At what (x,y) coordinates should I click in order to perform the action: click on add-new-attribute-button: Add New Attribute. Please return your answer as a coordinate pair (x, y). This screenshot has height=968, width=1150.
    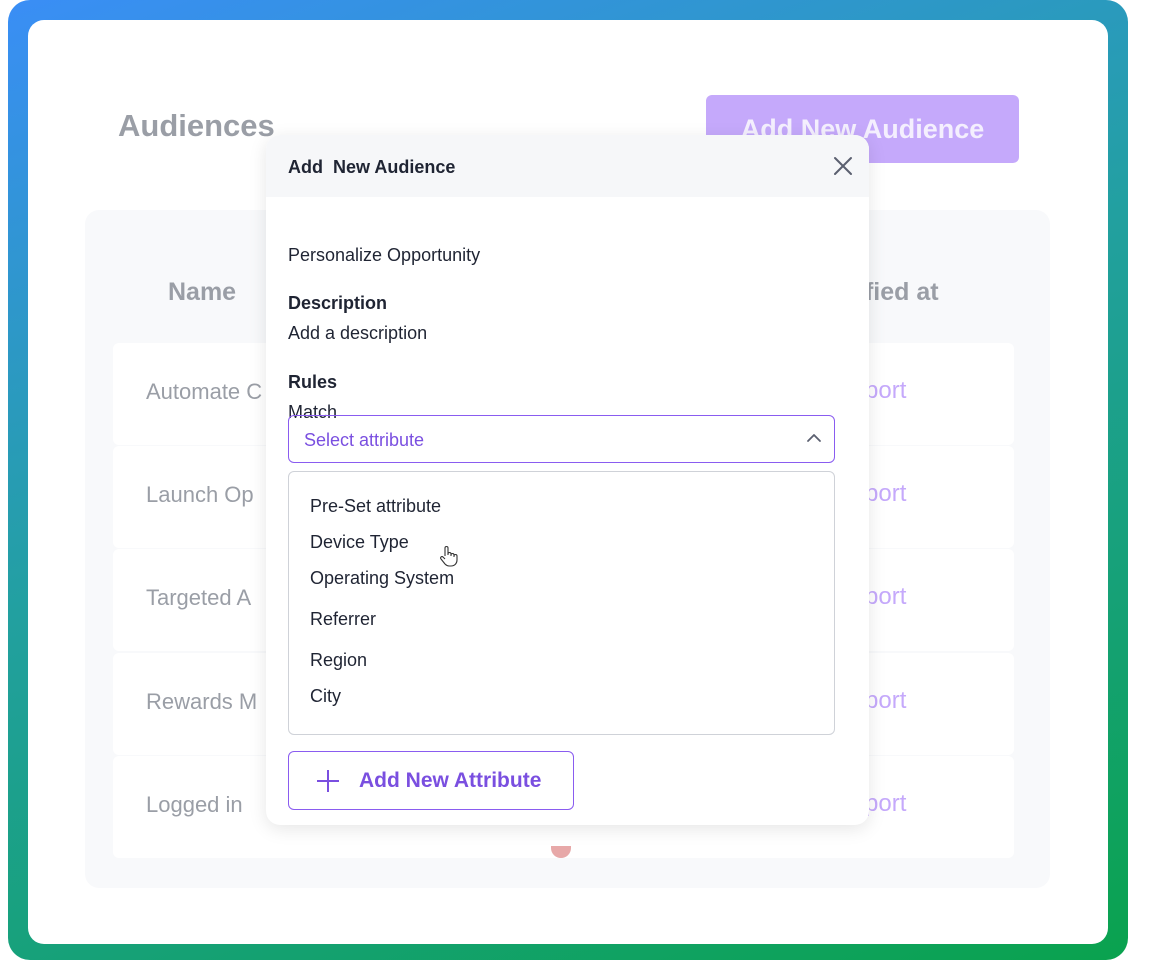
    Looking at the image, I should click on (431, 780).